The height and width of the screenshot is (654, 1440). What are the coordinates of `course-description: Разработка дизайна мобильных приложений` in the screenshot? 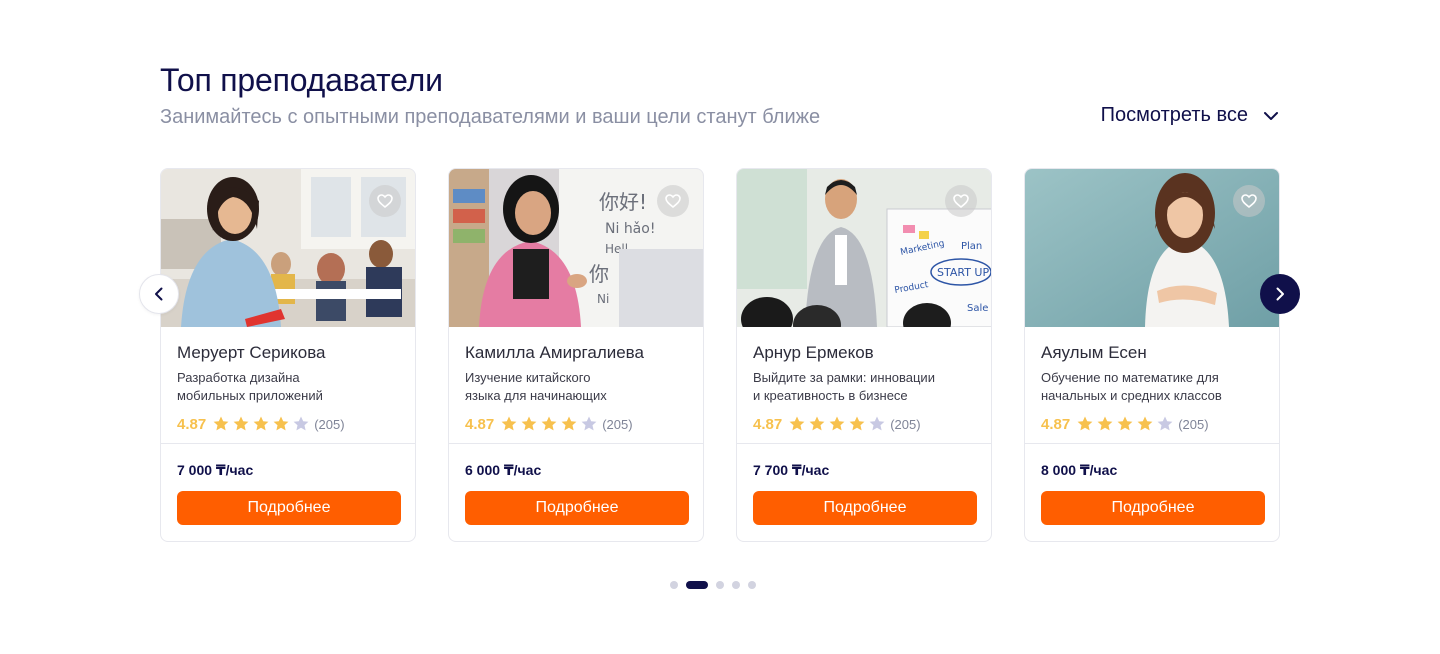 It's located at (250, 386).